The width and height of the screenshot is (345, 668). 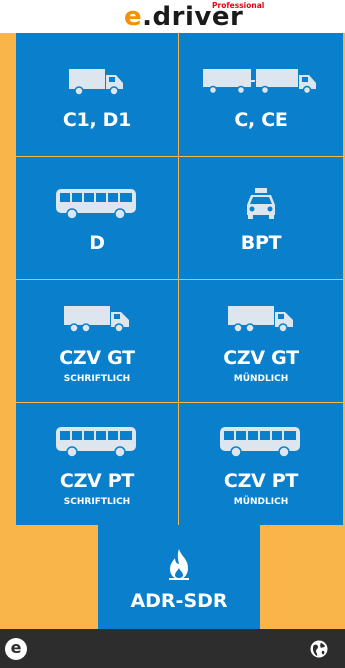 I want to click on professional-badge: Professional, so click(x=238, y=5).